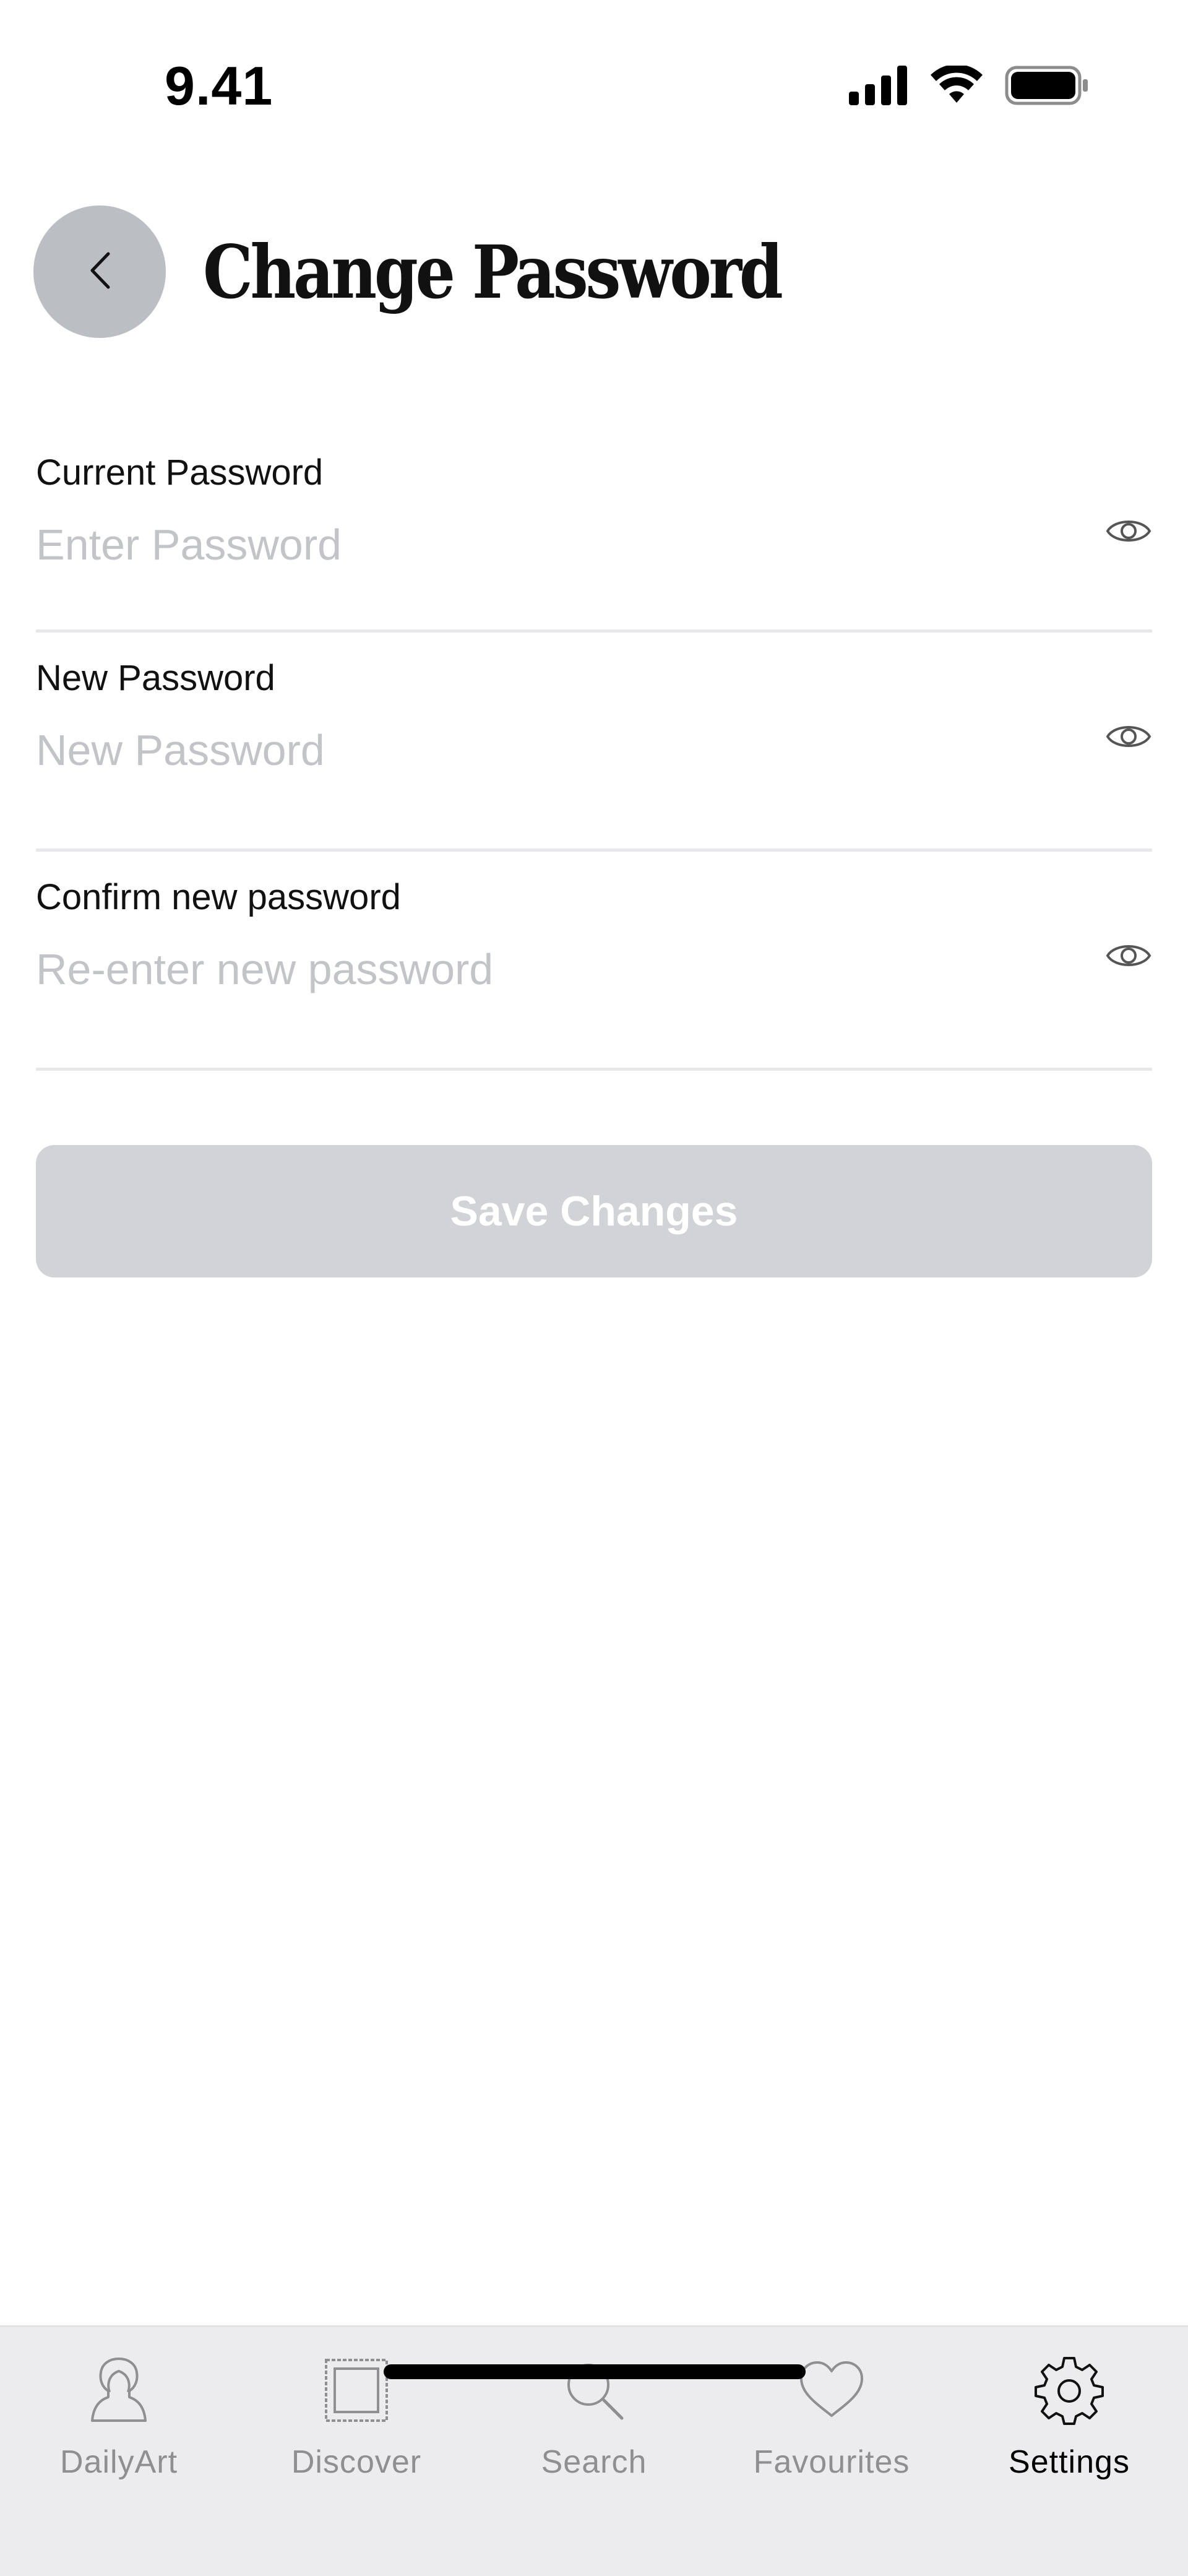  What do you see at coordinates (1047, 87) in the screenshot?
I see `battery-icon` at bounding box center [1047, 87].